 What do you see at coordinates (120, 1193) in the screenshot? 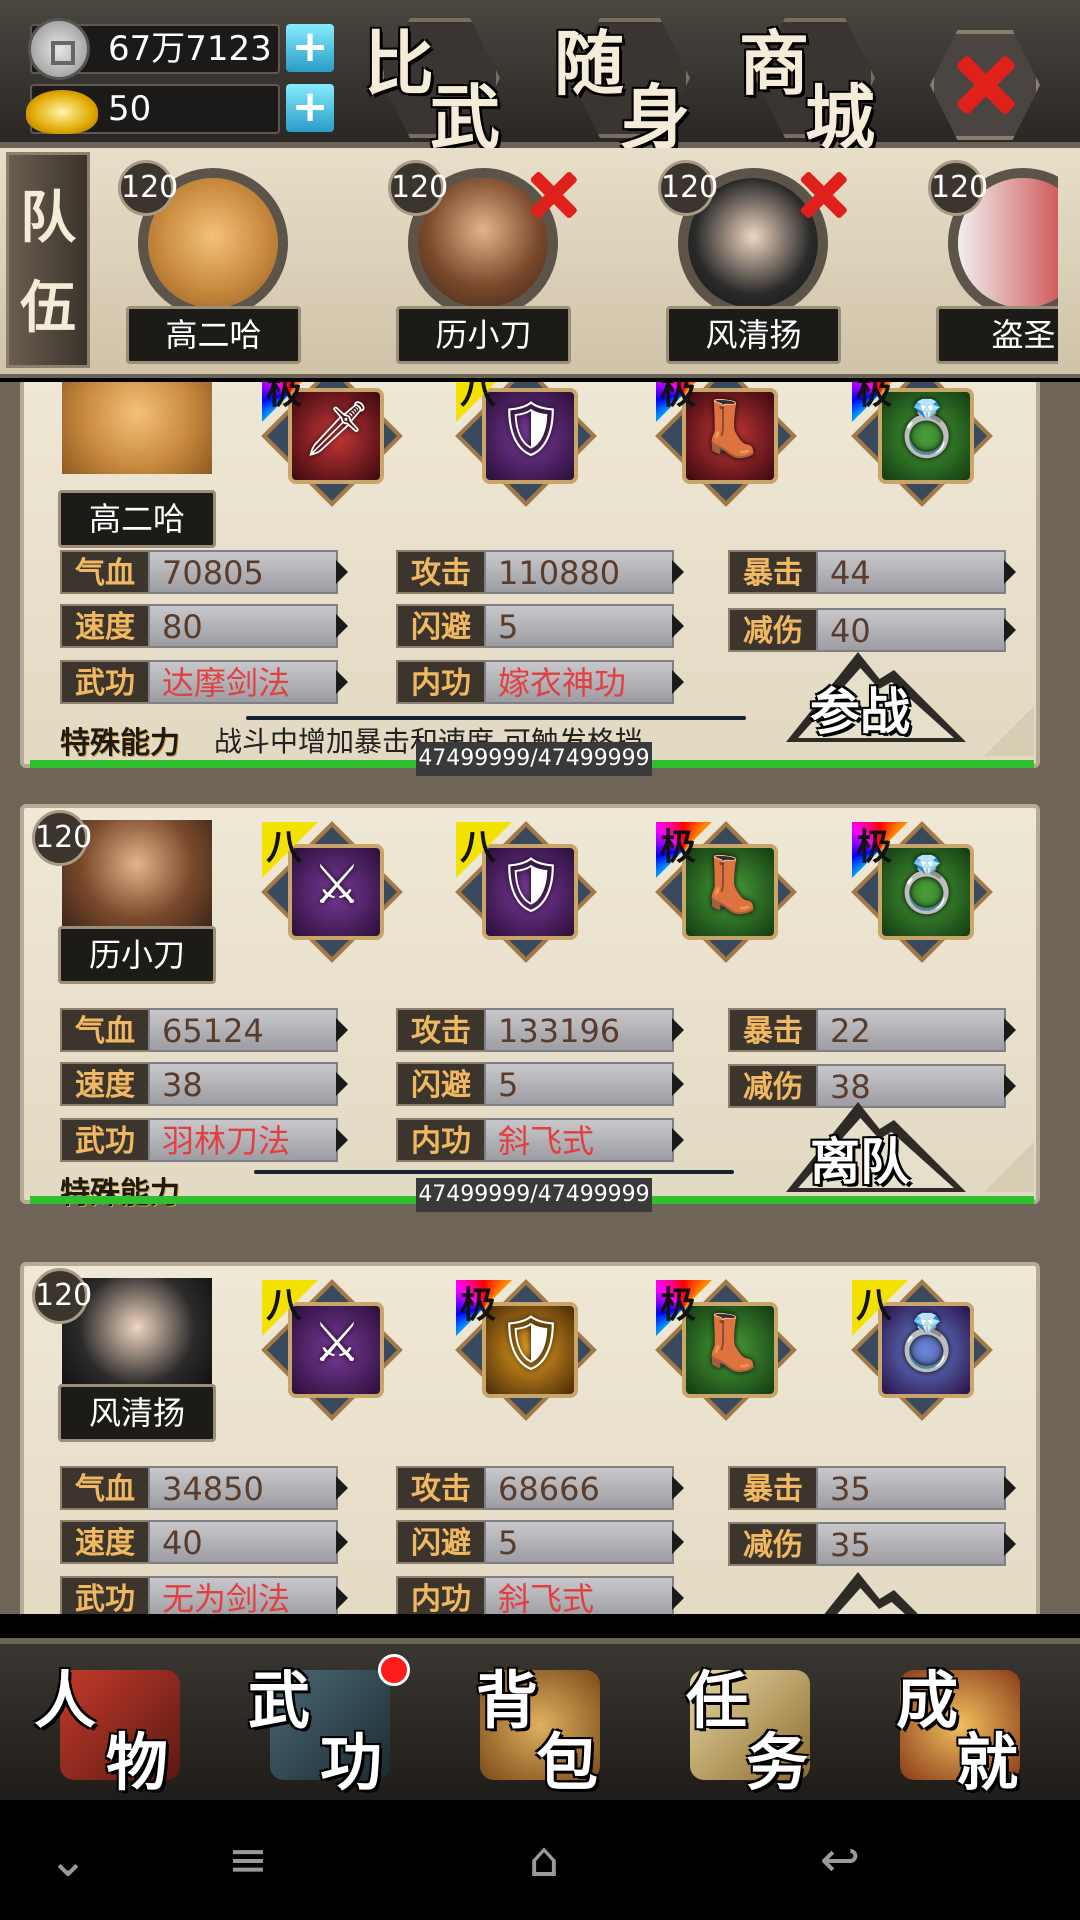
I see `special-ability-label: 特殊能力` at bounding box center [120, 1193].